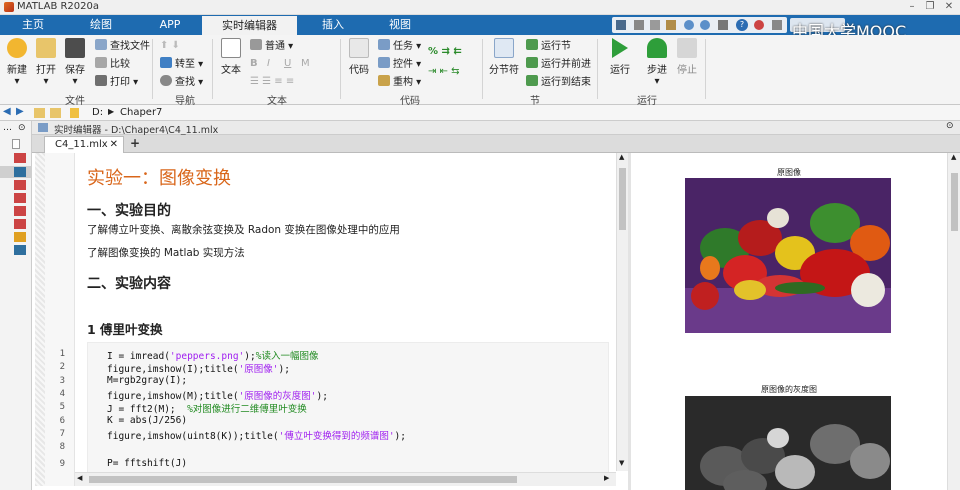 The image size is (960, 490). Describe the element at coordinates (444, 72) in the screenshot. I see `indent-buttons: ⇥ ⇤ ⇆` at that location.